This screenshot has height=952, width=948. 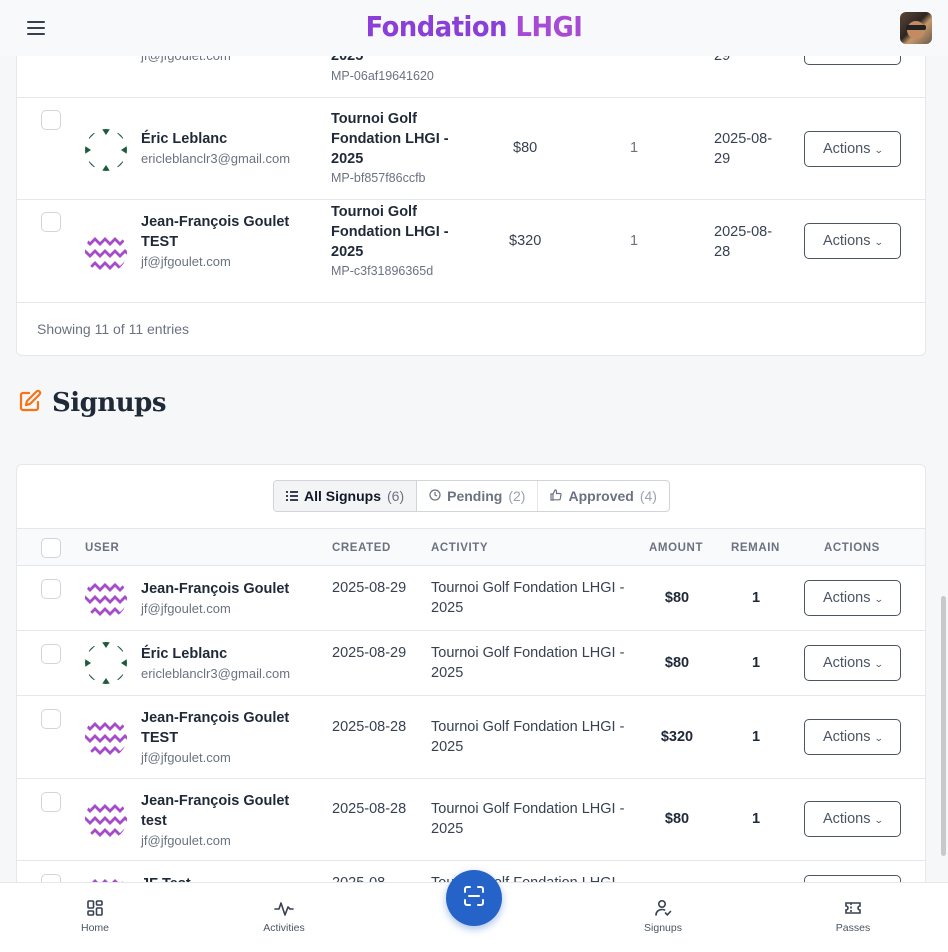 What do you see at coordinates (215, 728) in the screenshot?
I see `user-name: Jean-François Goulet TEST` at bounding box center [215, 728].